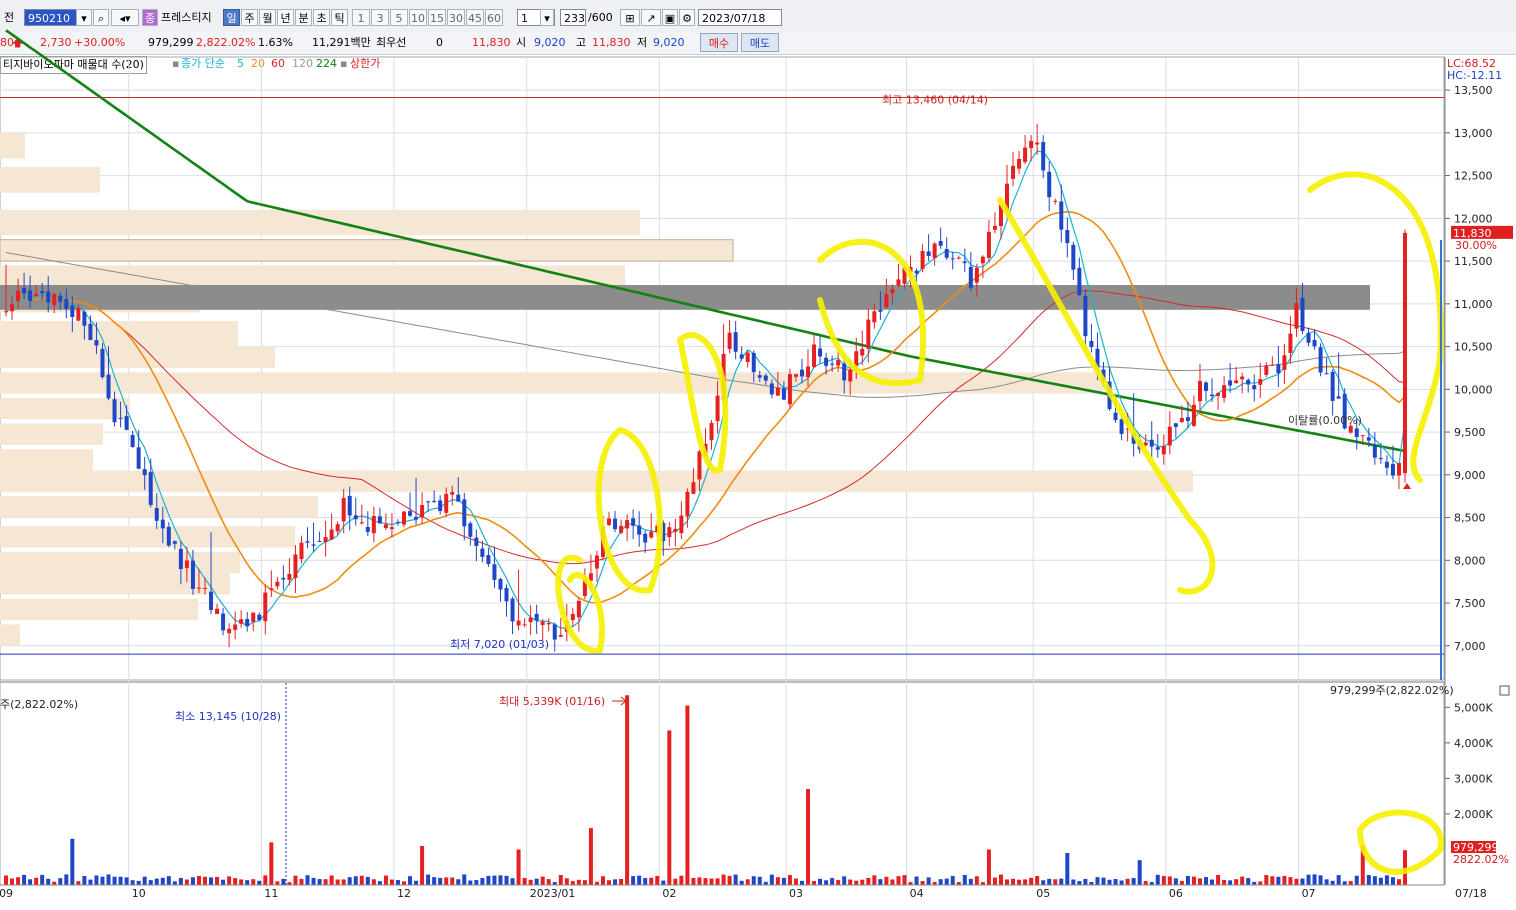  What do you see at coordinates (1476, 245) in the screenshot?
I see `current-pct-label: 30.00%` at bounding box center [1476, 245].